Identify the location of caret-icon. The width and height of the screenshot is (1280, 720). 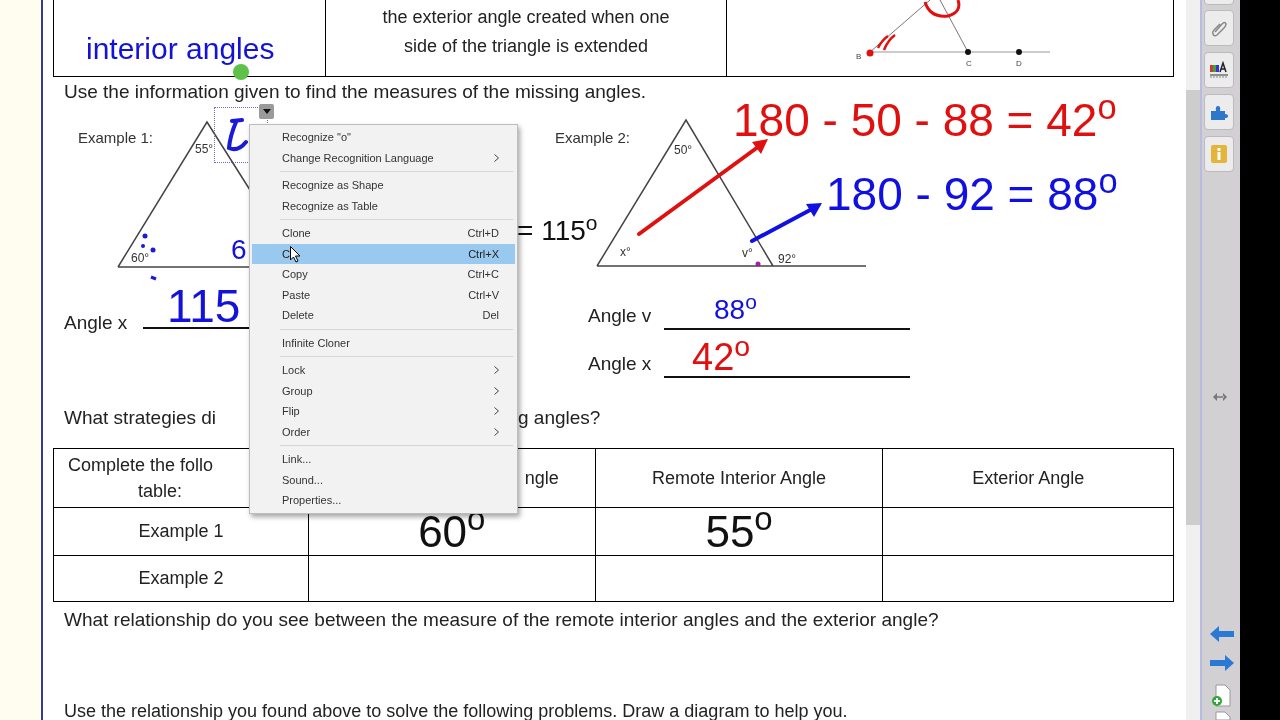
(266, 111).